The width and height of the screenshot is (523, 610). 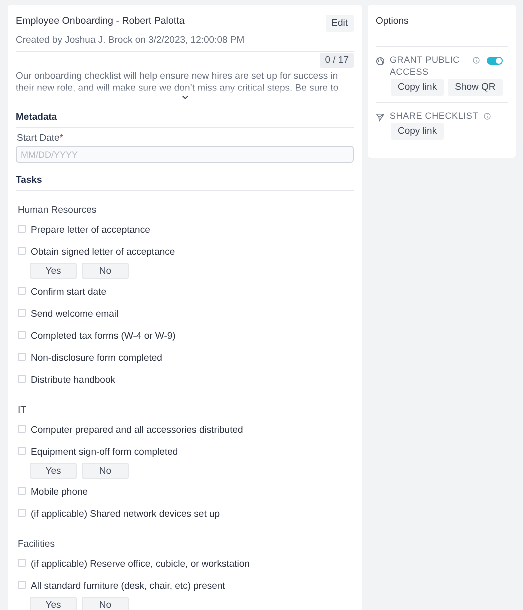 What do you see at coordinates (340, 23) in the screenshot?
I see `edit-button: Edit` at bounding box center [340, 23].